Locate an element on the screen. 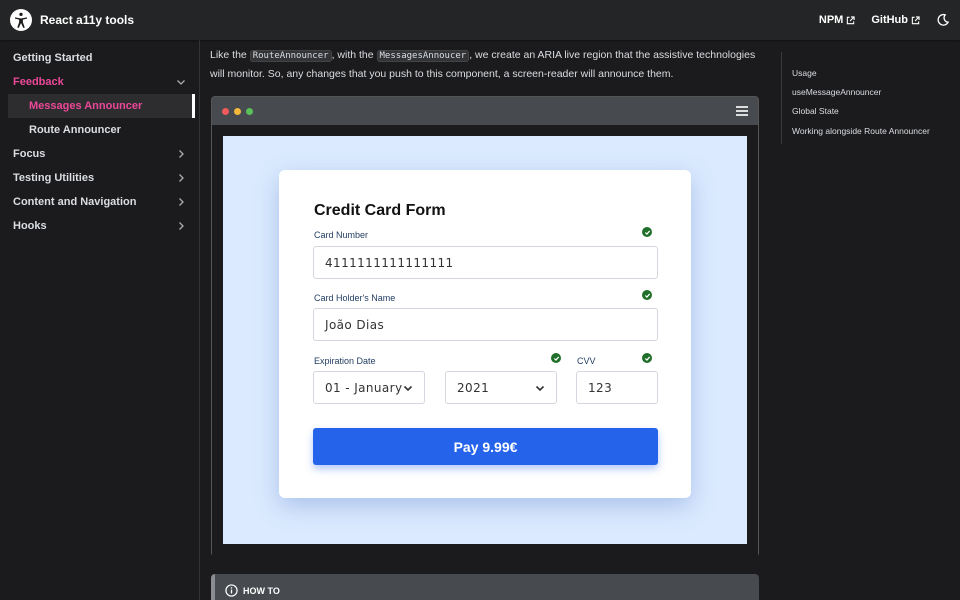  card-number-label: Card Number is located at coordinates (341, 235).